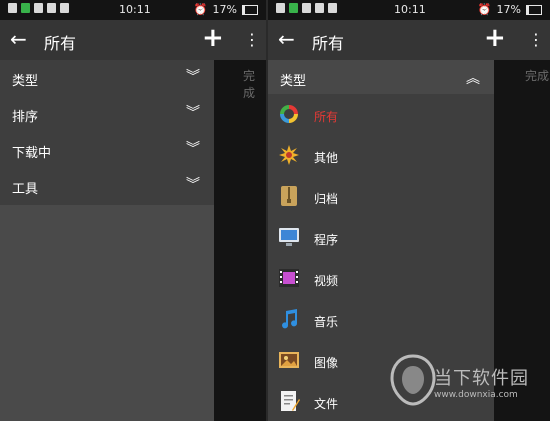 This screenshot has width=550, height=421. What do you see at coordinates (289, 155) in the screenshot?
I see `burst-icon` at bounding box center [289, 155].